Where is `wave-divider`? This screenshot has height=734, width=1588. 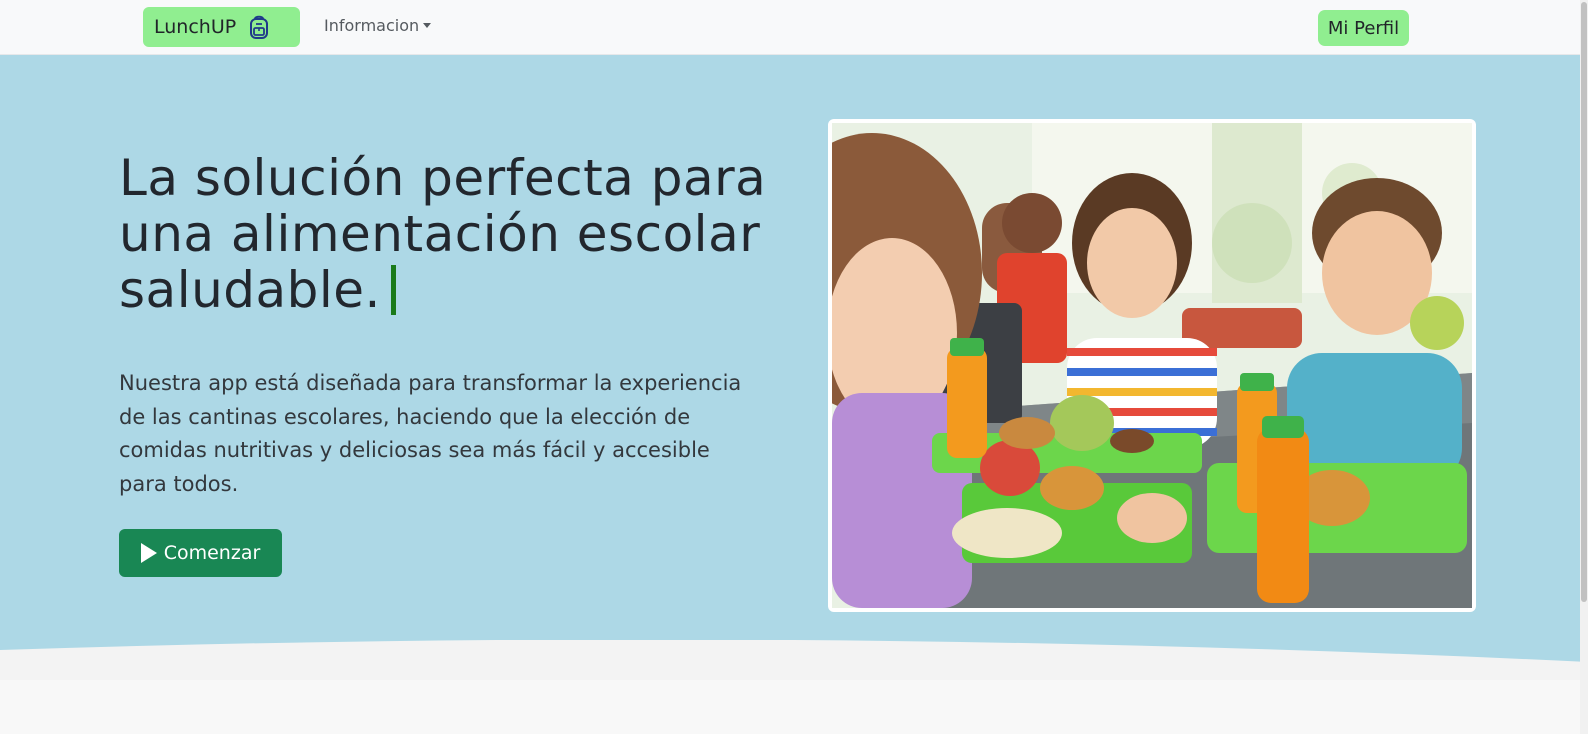 wave-divider is located at coordinates (794, 687).